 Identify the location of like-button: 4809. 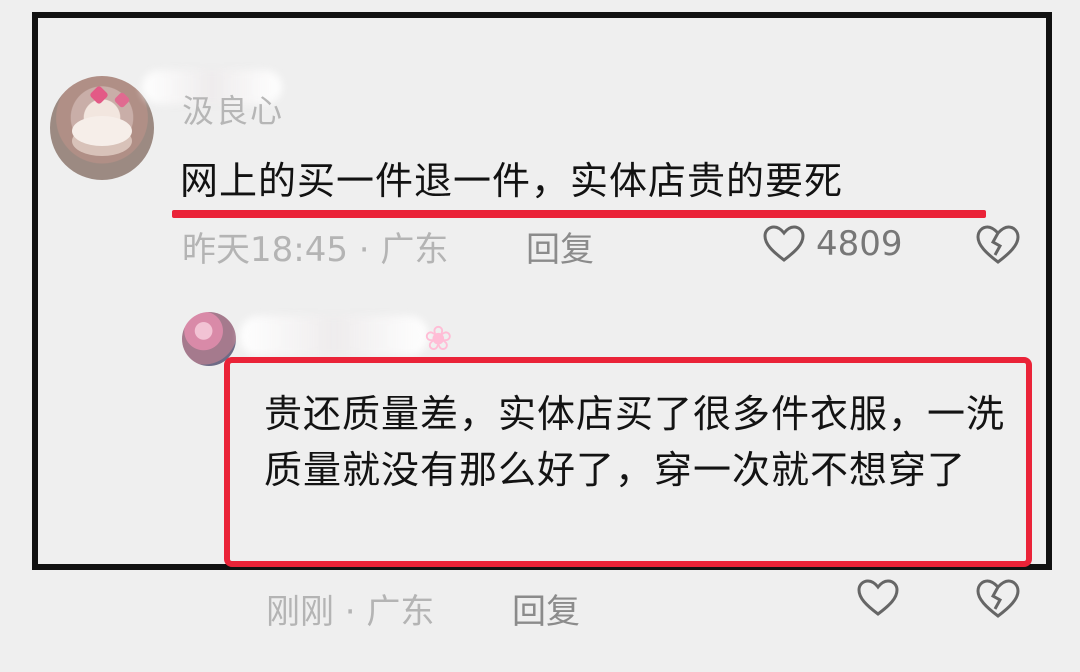
(832, 244).